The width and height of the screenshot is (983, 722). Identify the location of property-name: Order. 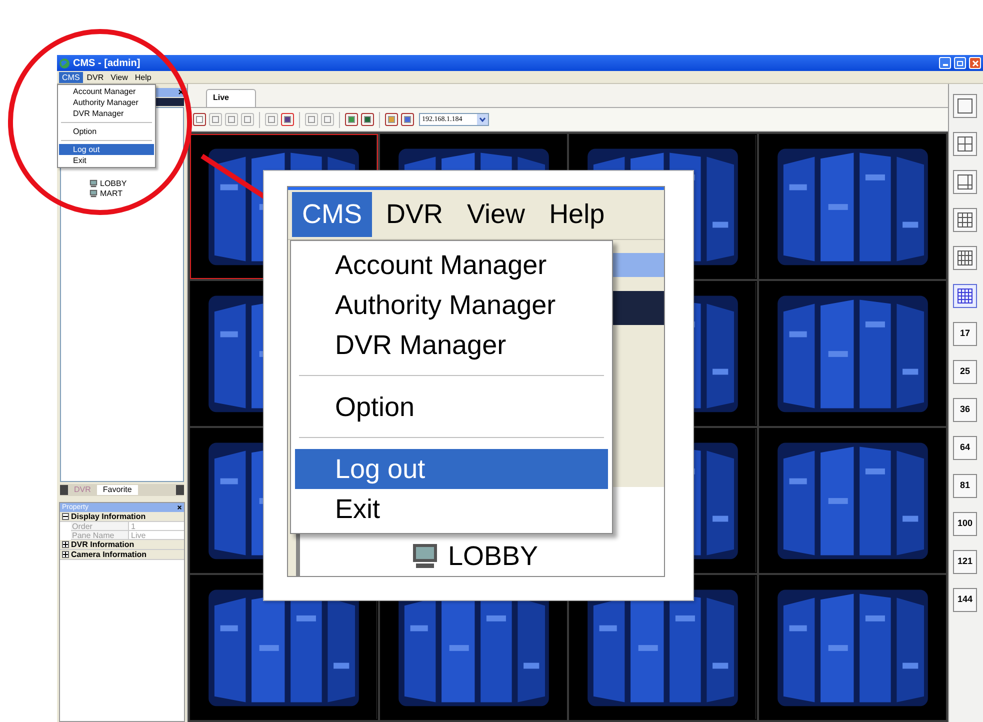
(100, 526).